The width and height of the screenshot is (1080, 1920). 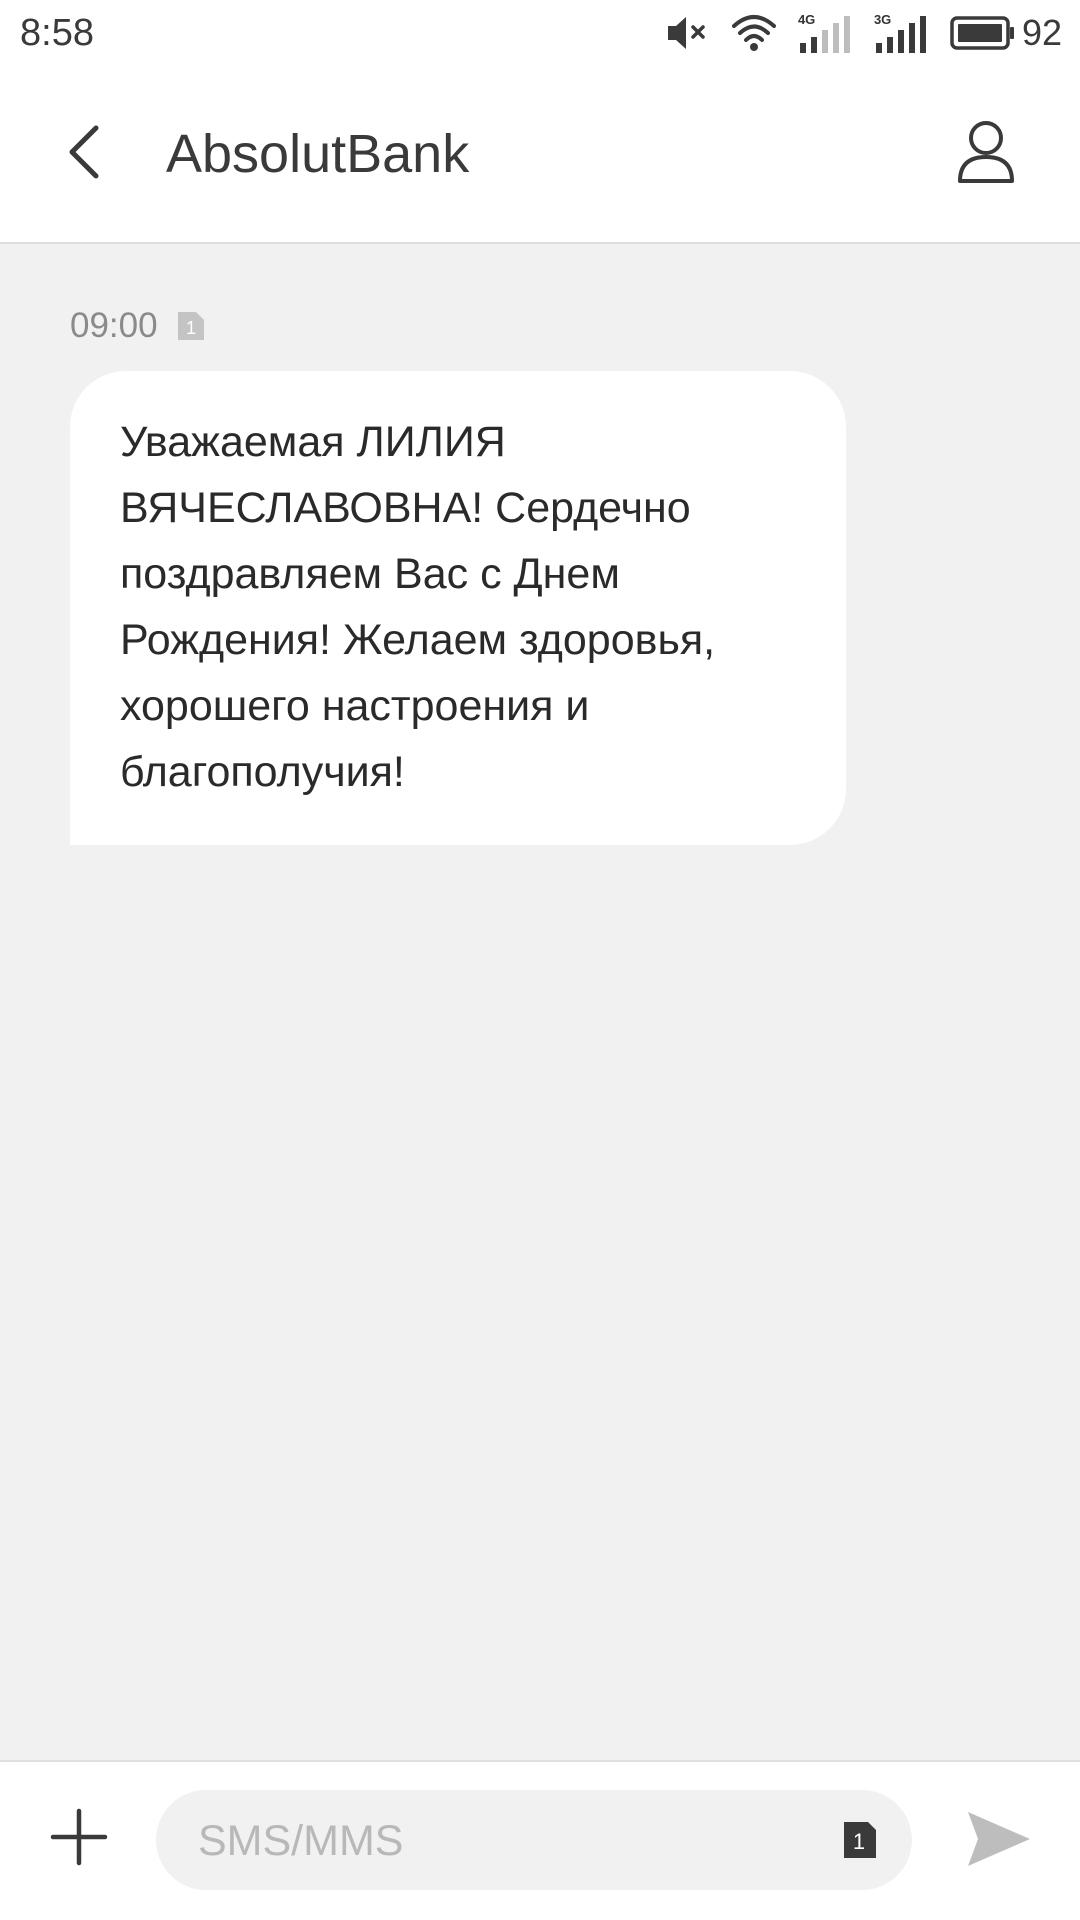 I want to click on attach-button, so click(x=79, y=1839).